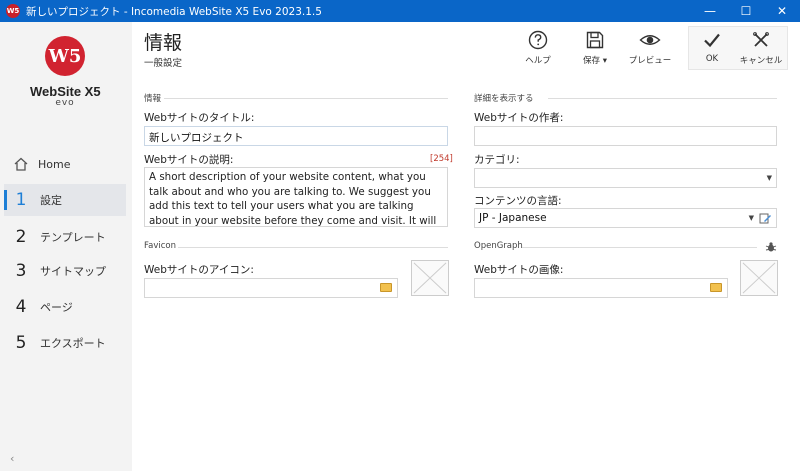  What do you see at coordinates (56, 307) in the screenshot?
I see `sidebar-item-label: ページ` at bounding box center [56, 307].